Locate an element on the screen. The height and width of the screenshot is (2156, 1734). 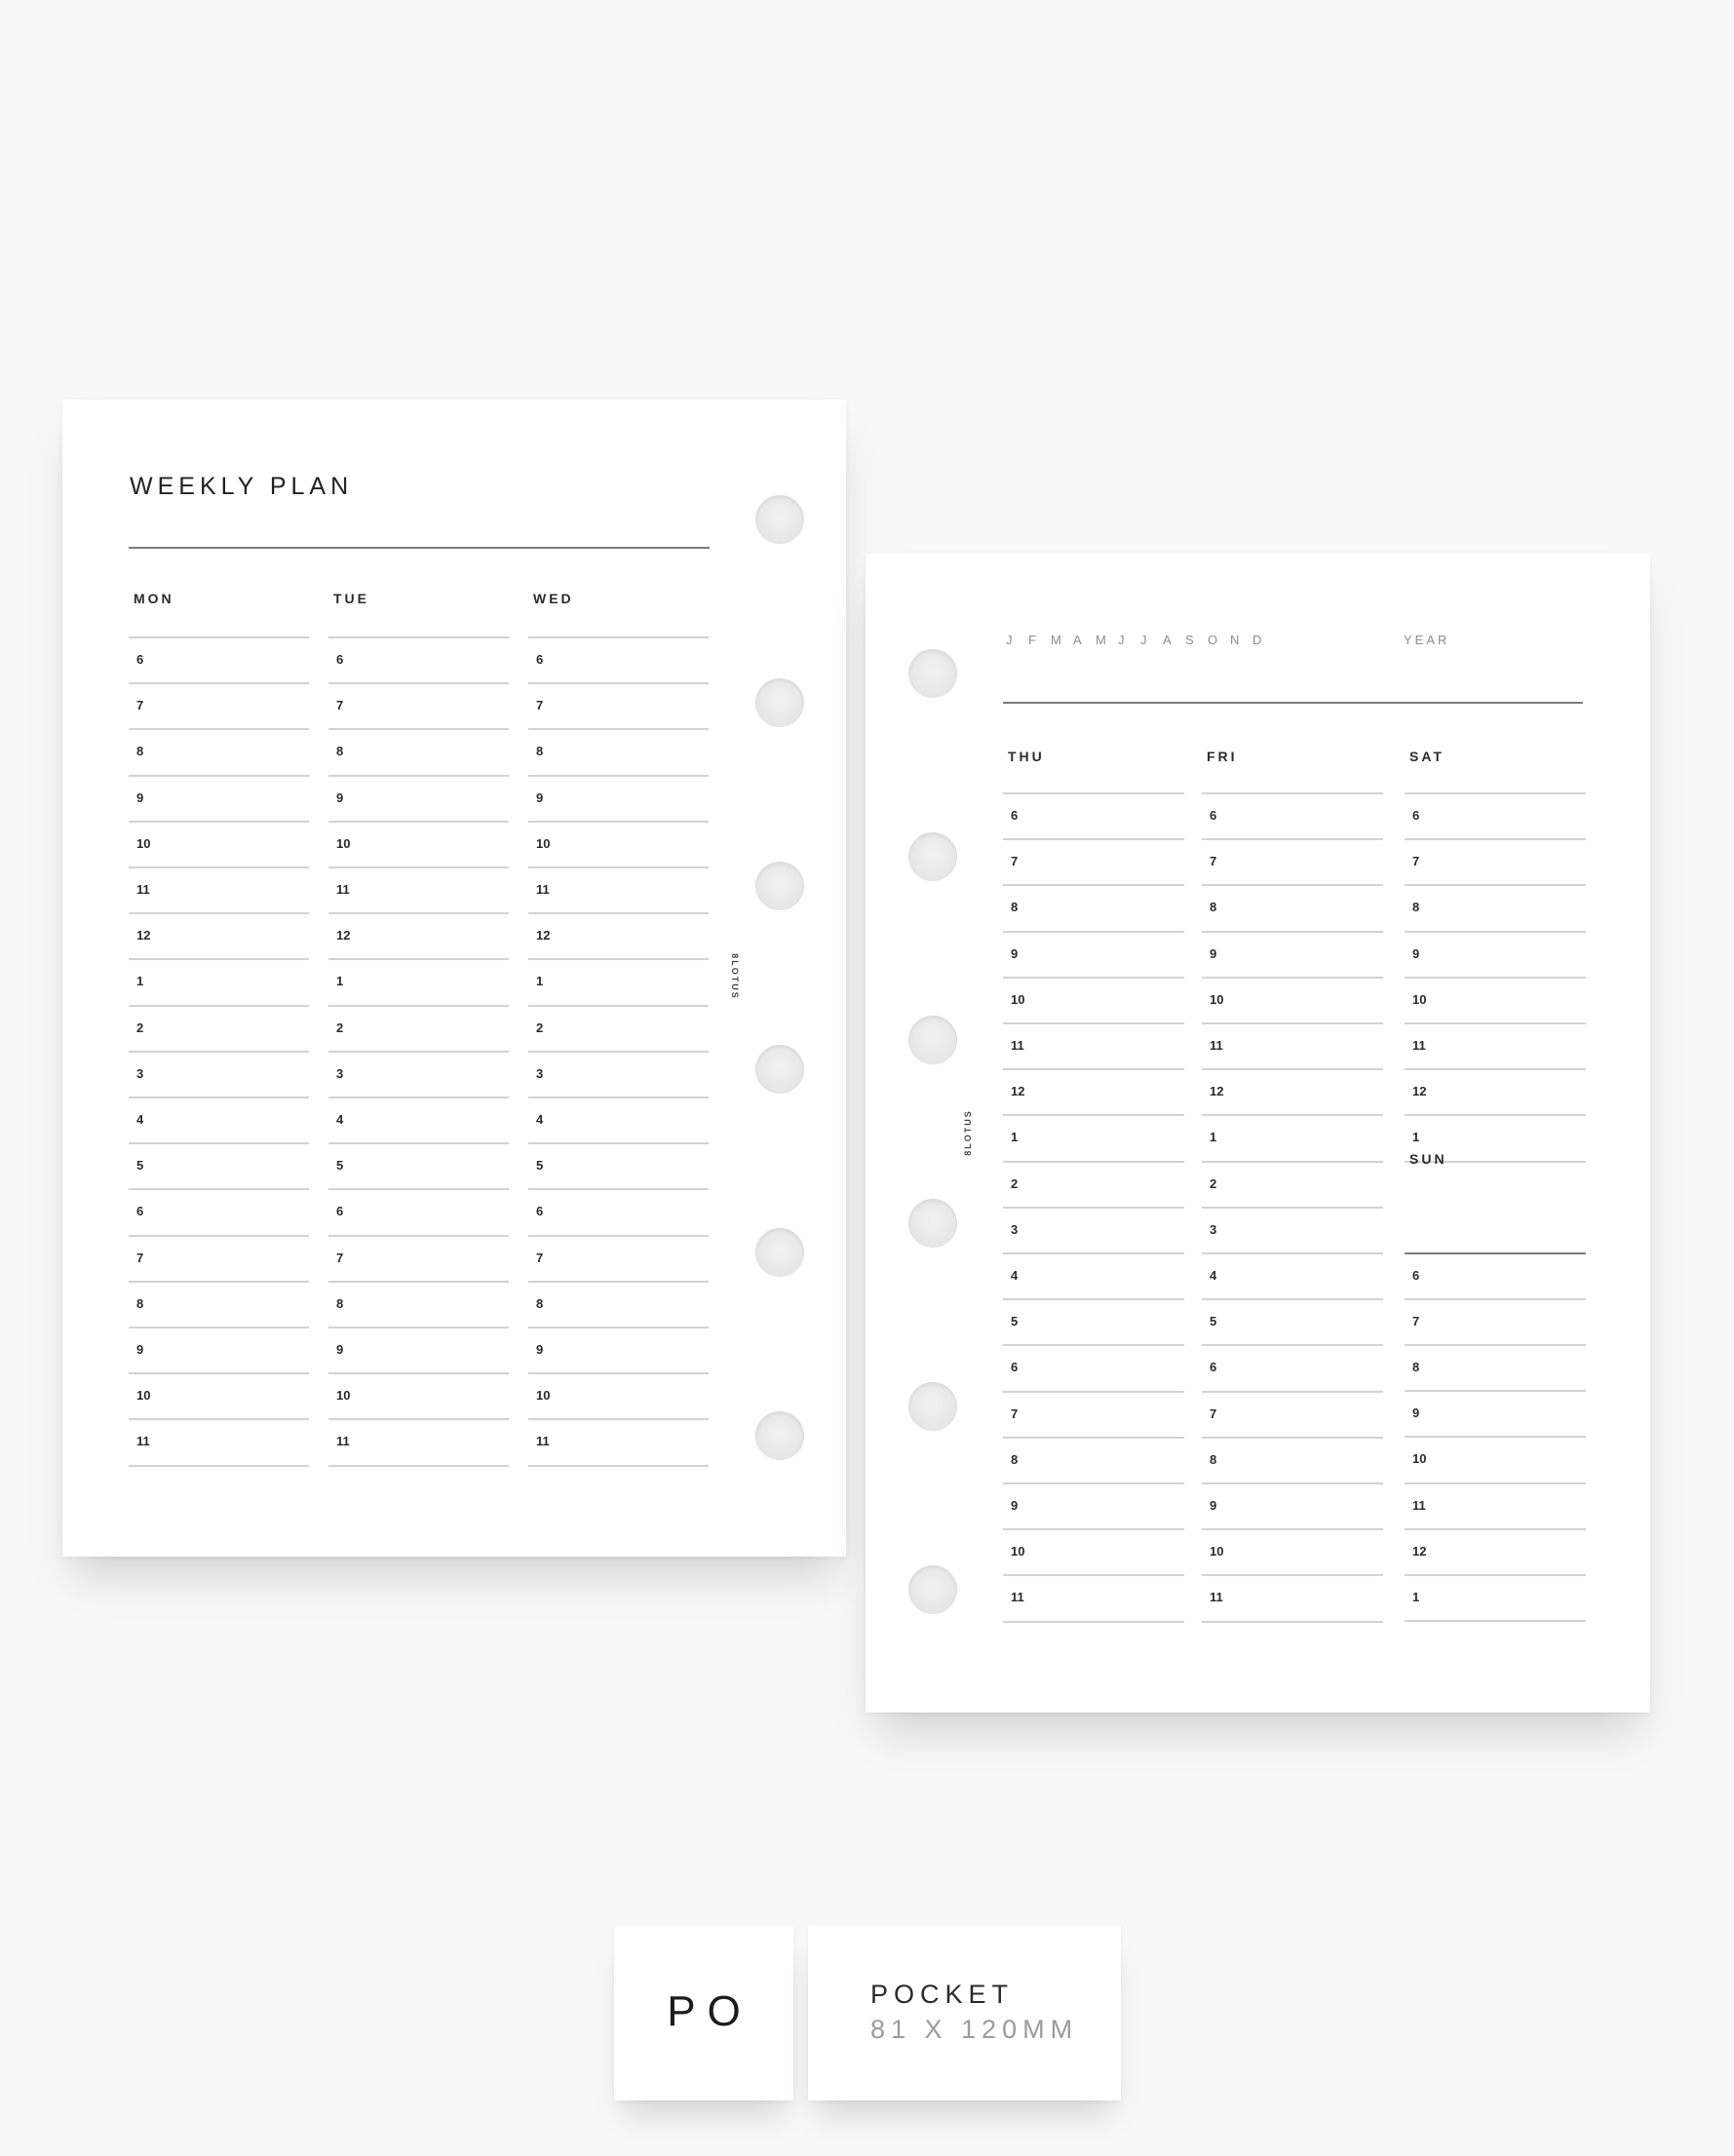
month-option: F is located at coordinates (1039, 640).